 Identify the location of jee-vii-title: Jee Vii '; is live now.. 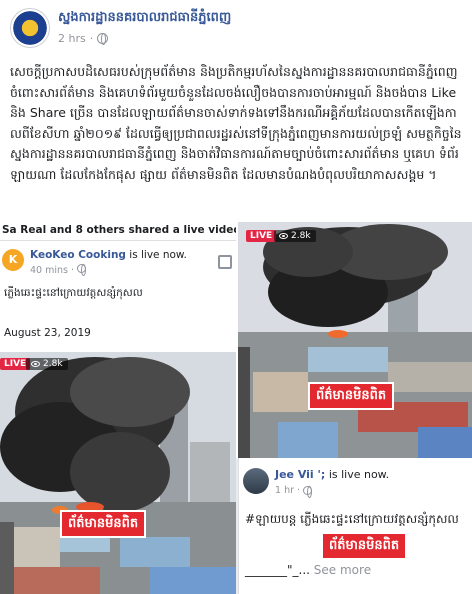
(332, 474).